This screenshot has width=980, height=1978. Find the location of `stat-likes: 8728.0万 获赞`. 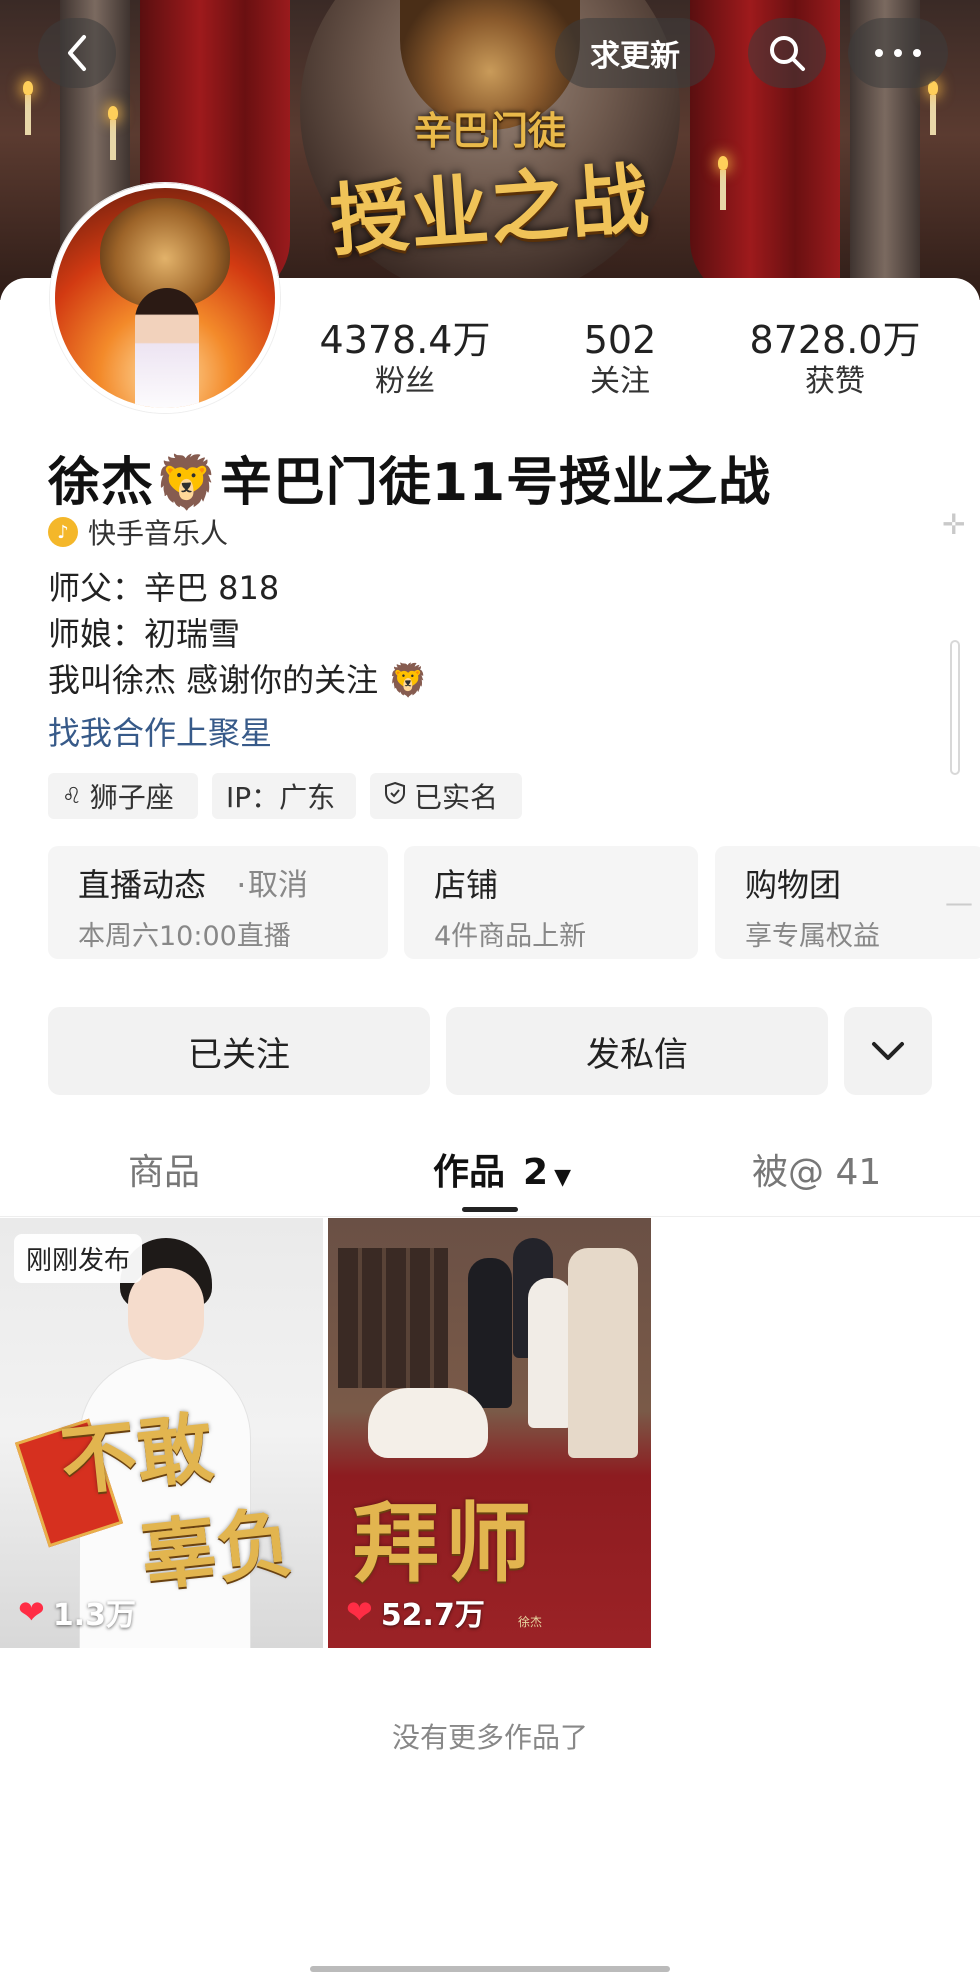

stat-likes: 8728.0万 获赞 is located at coordinates (835, 360).